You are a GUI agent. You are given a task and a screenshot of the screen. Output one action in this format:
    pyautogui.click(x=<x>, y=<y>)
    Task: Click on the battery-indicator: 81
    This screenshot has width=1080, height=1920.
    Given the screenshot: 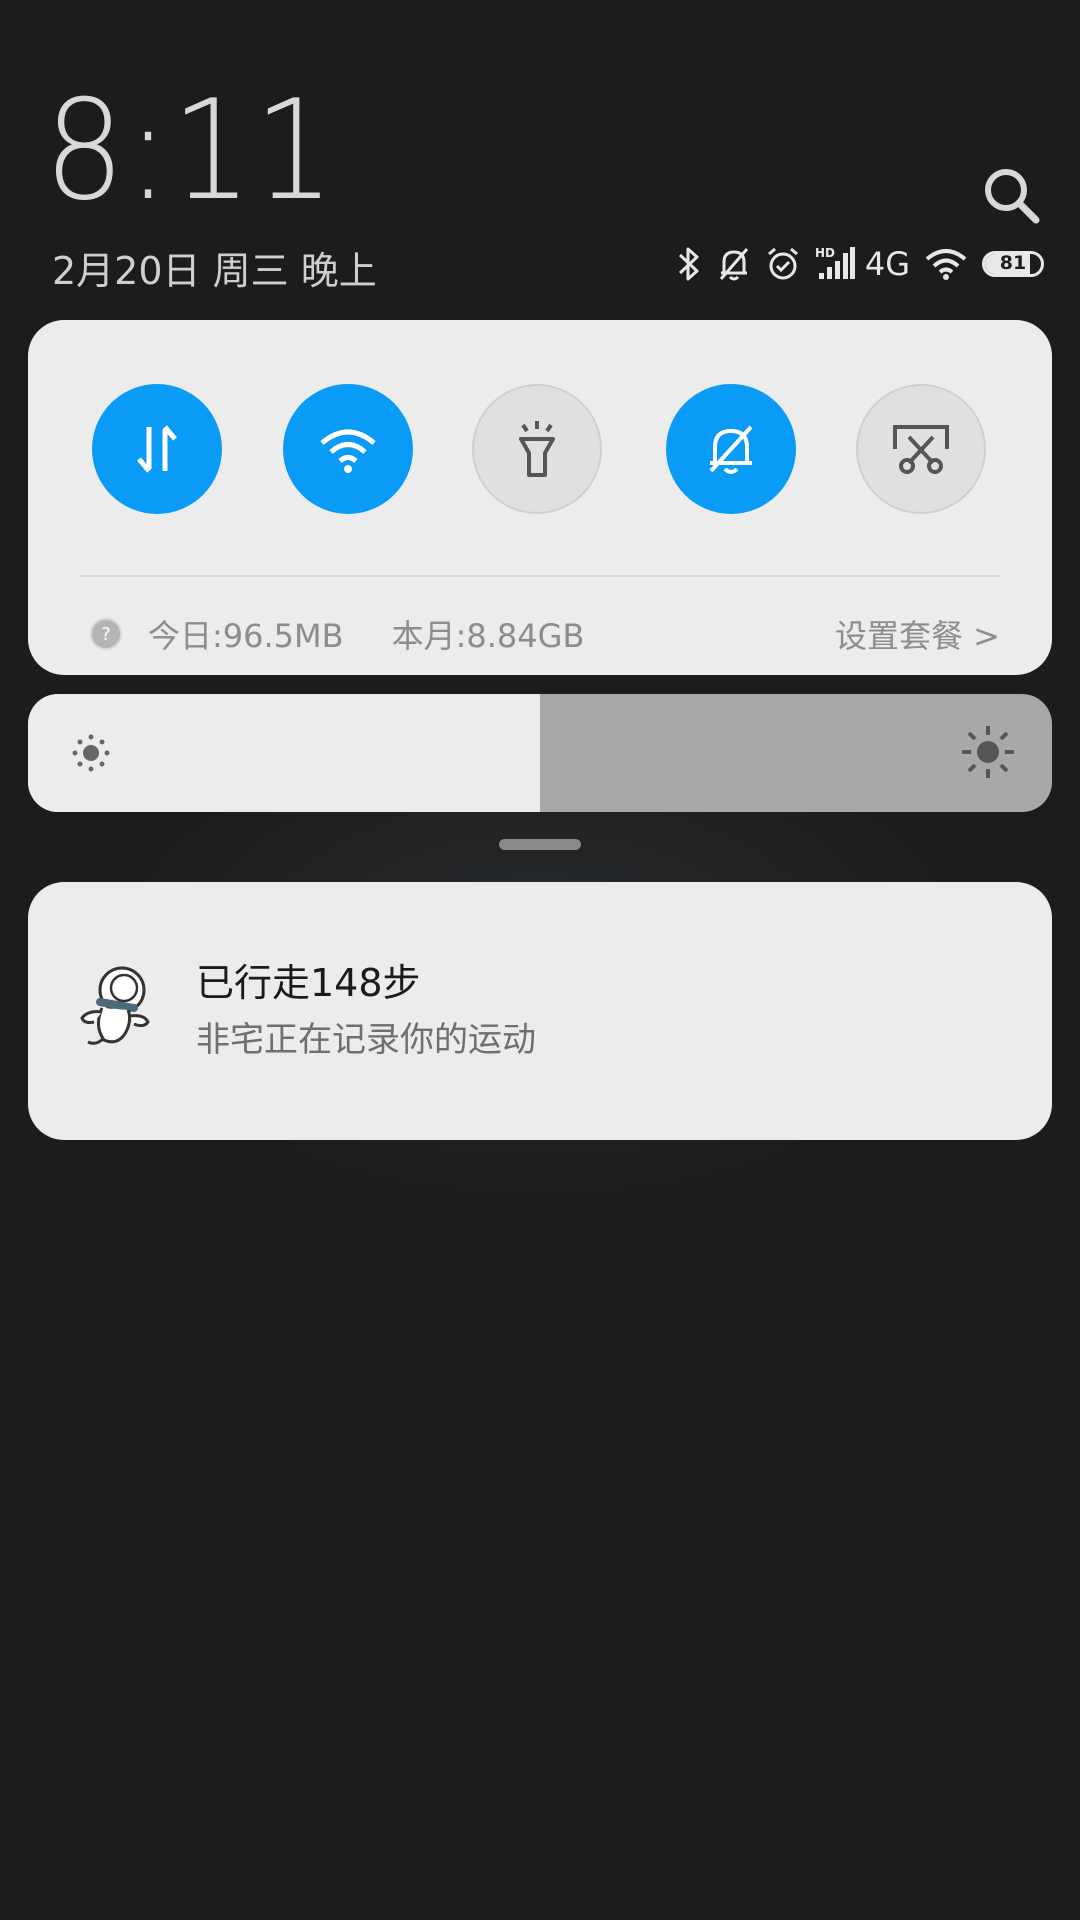 What is the action you would take?
    pyautogui.click(x=1013, y=264)
    